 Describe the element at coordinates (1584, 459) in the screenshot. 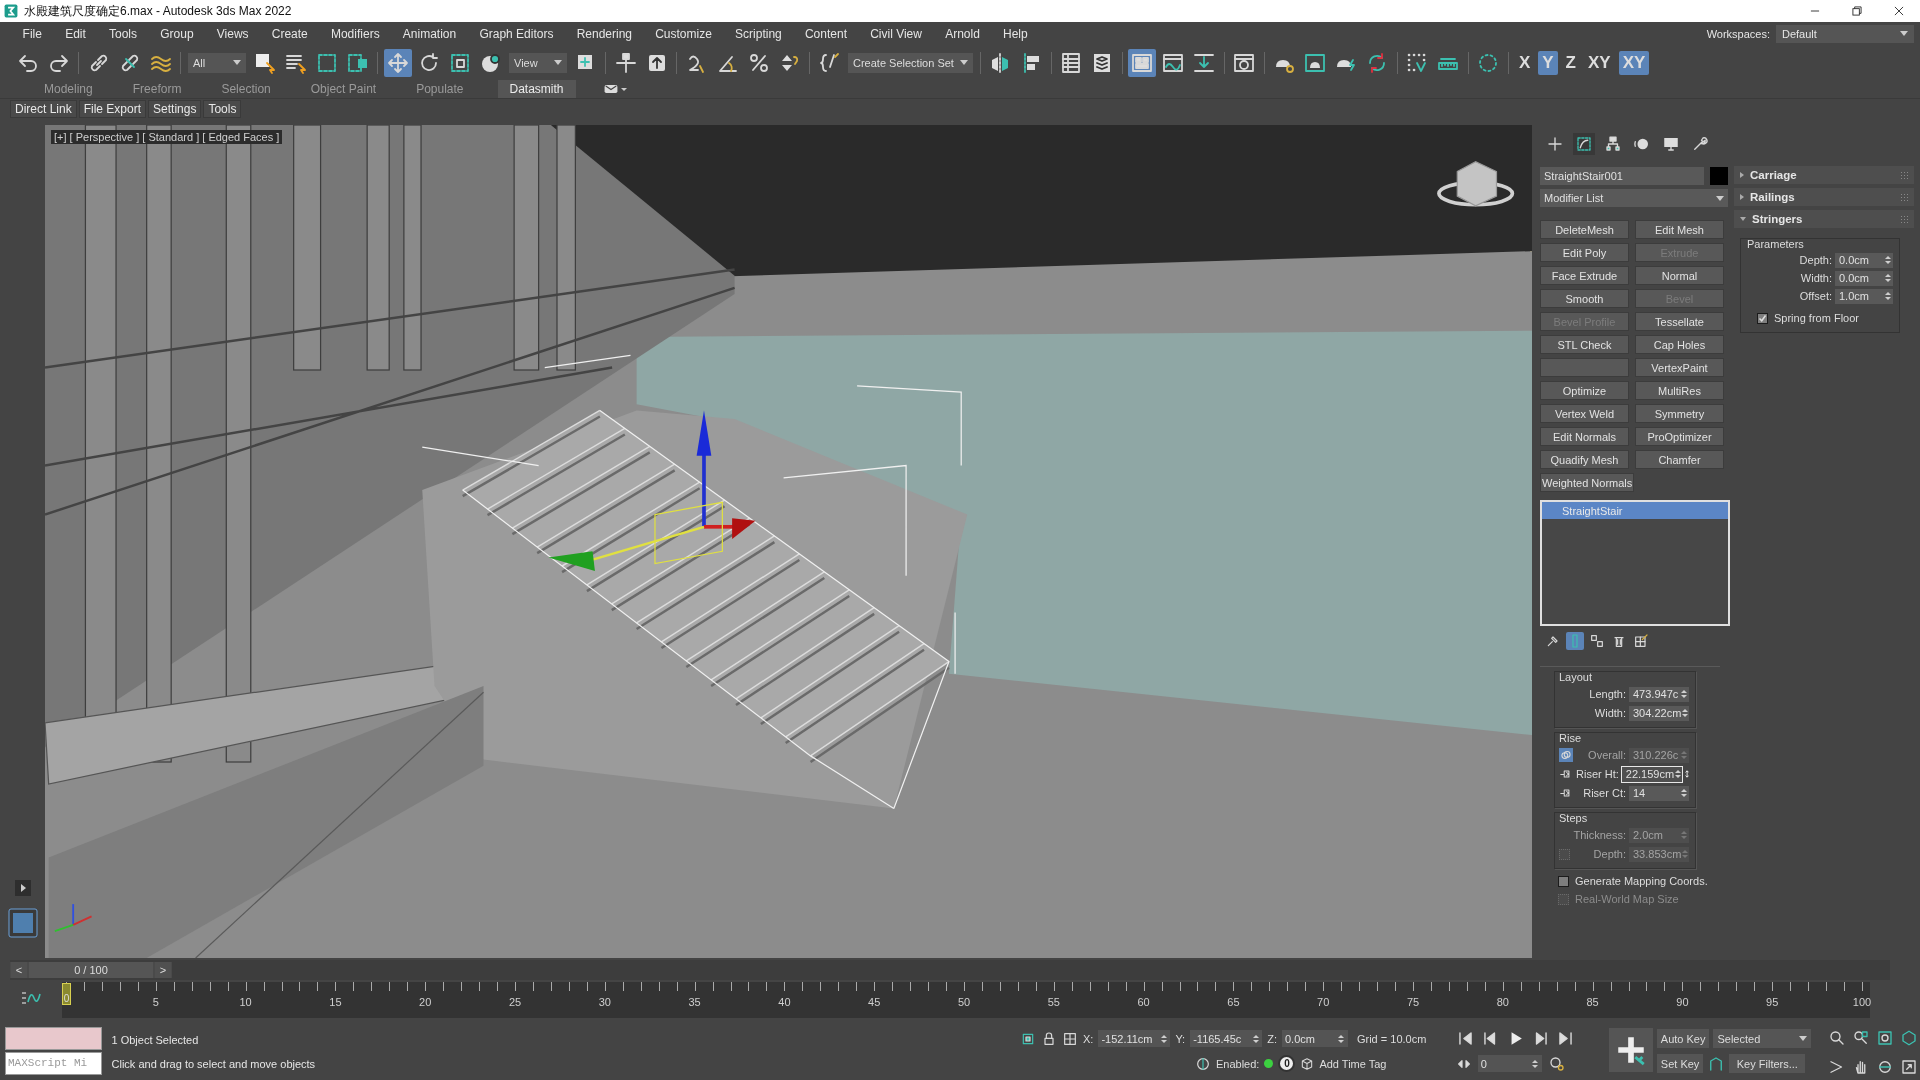

I see `modifier-button: Quadify Mesh` at that location.